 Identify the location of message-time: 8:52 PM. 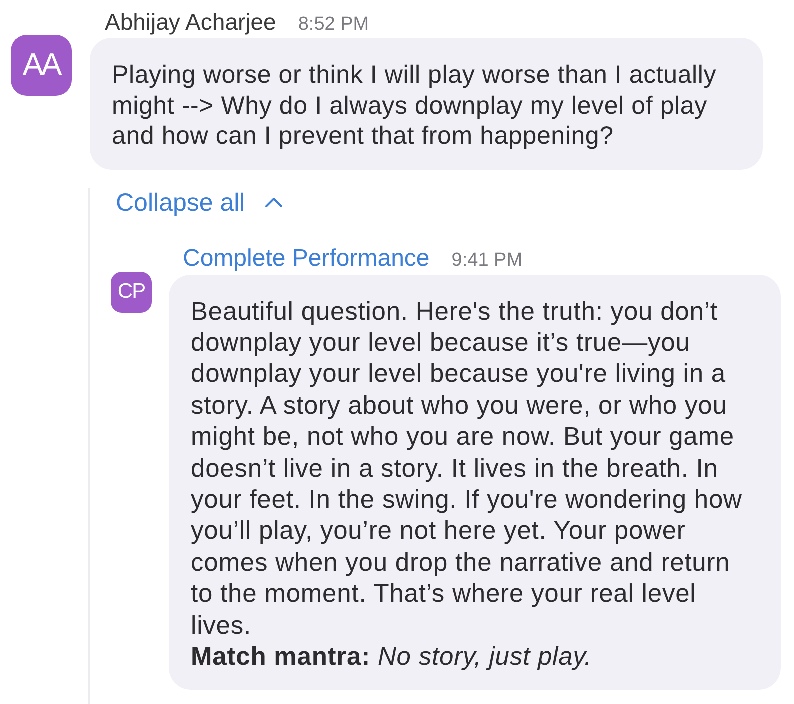
(334, 25).